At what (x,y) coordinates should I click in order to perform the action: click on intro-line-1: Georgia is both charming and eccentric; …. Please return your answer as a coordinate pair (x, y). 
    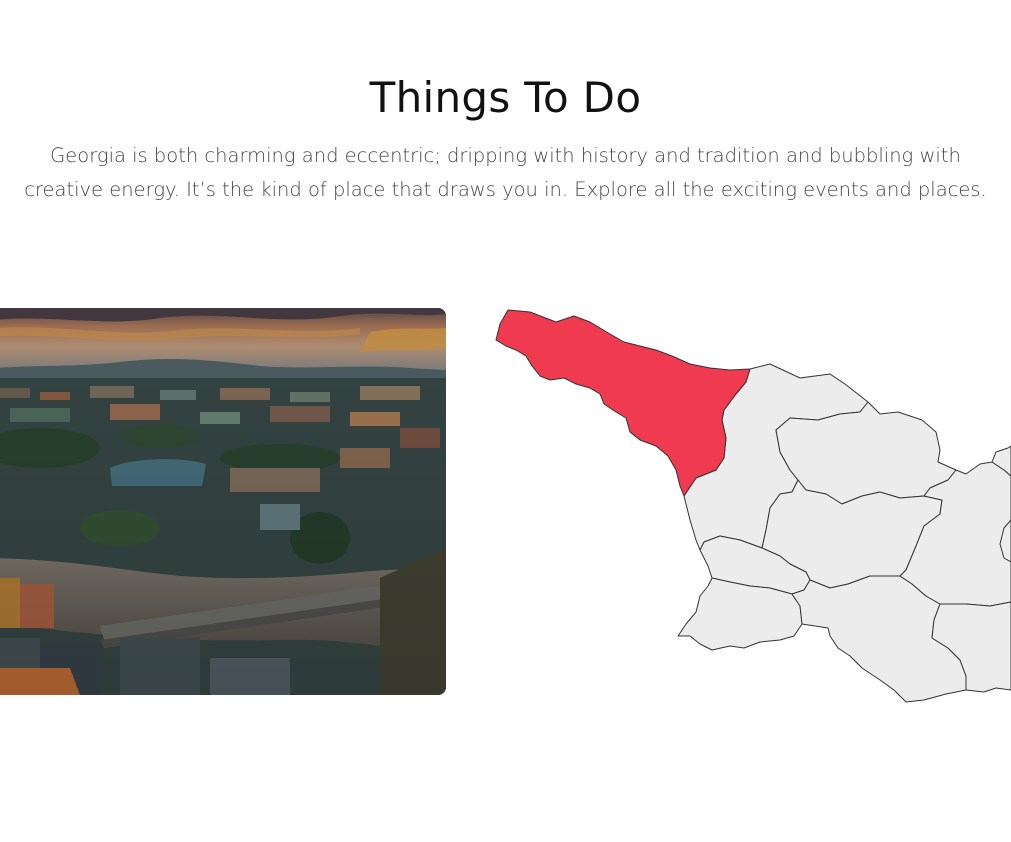
    Looking at the image, I should click on (505, 155).